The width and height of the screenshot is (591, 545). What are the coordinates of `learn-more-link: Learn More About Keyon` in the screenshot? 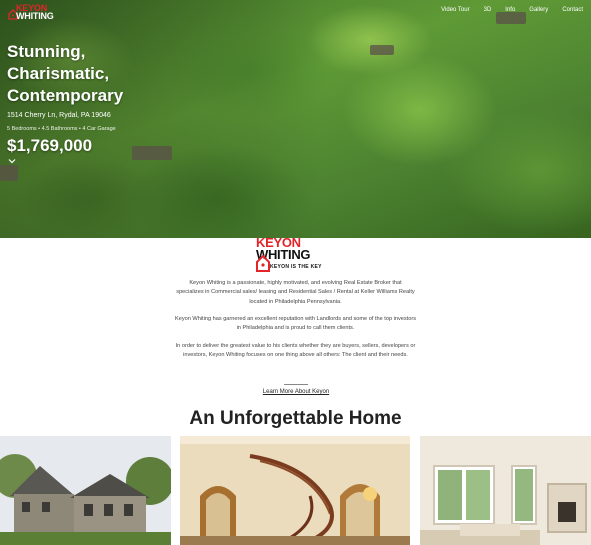 It's located at (296, 392).